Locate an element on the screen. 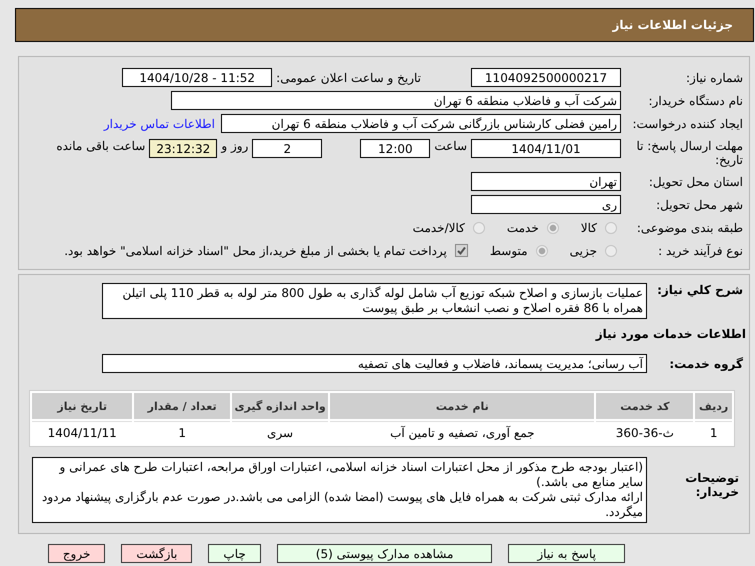  field-label: شرح کلي نياز: is located at coordinates (700, 290).